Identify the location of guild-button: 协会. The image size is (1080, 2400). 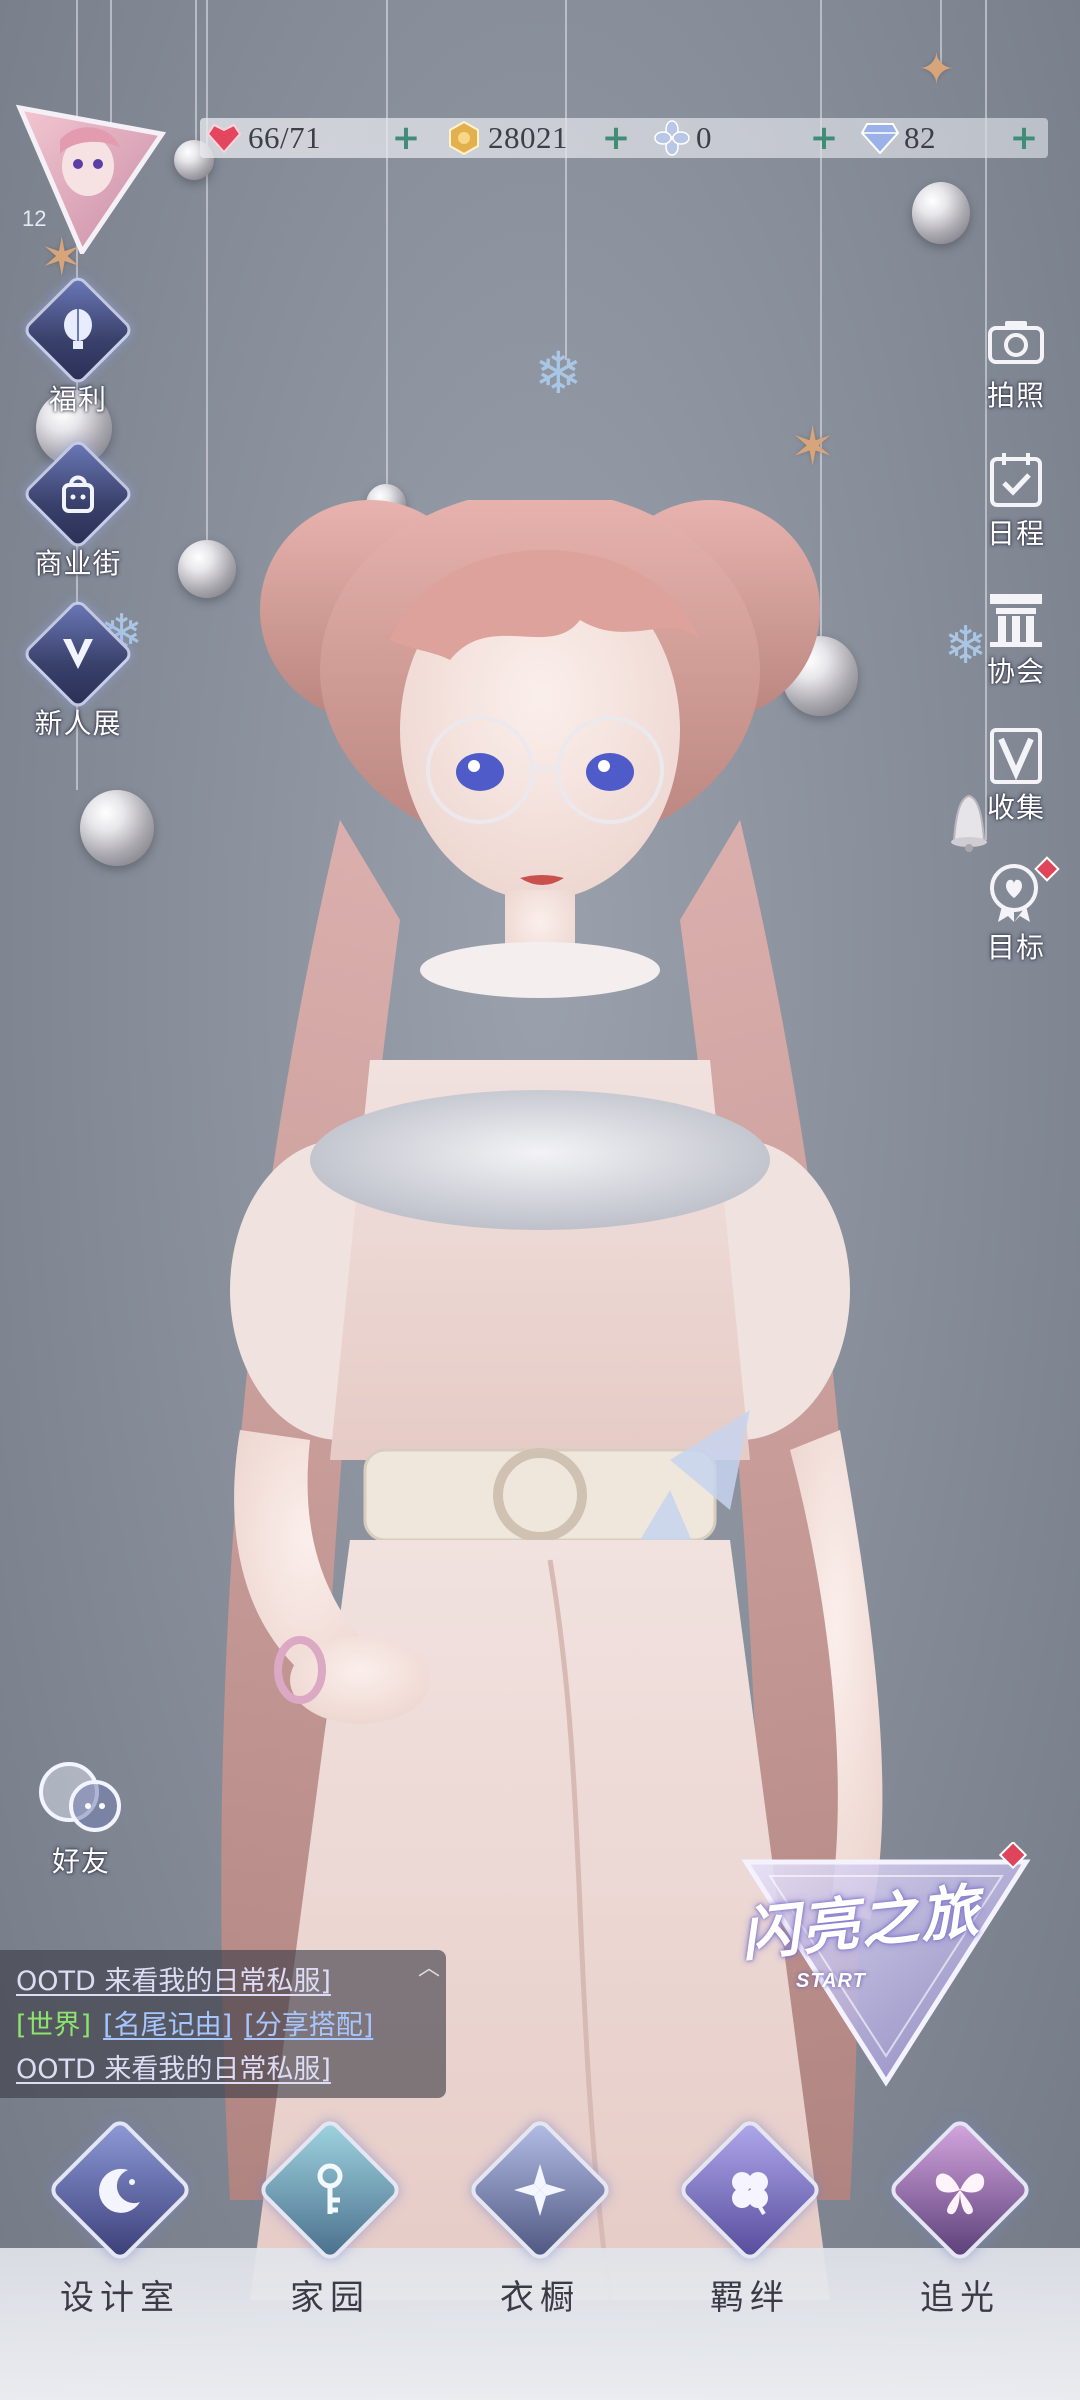
(1016, 637).